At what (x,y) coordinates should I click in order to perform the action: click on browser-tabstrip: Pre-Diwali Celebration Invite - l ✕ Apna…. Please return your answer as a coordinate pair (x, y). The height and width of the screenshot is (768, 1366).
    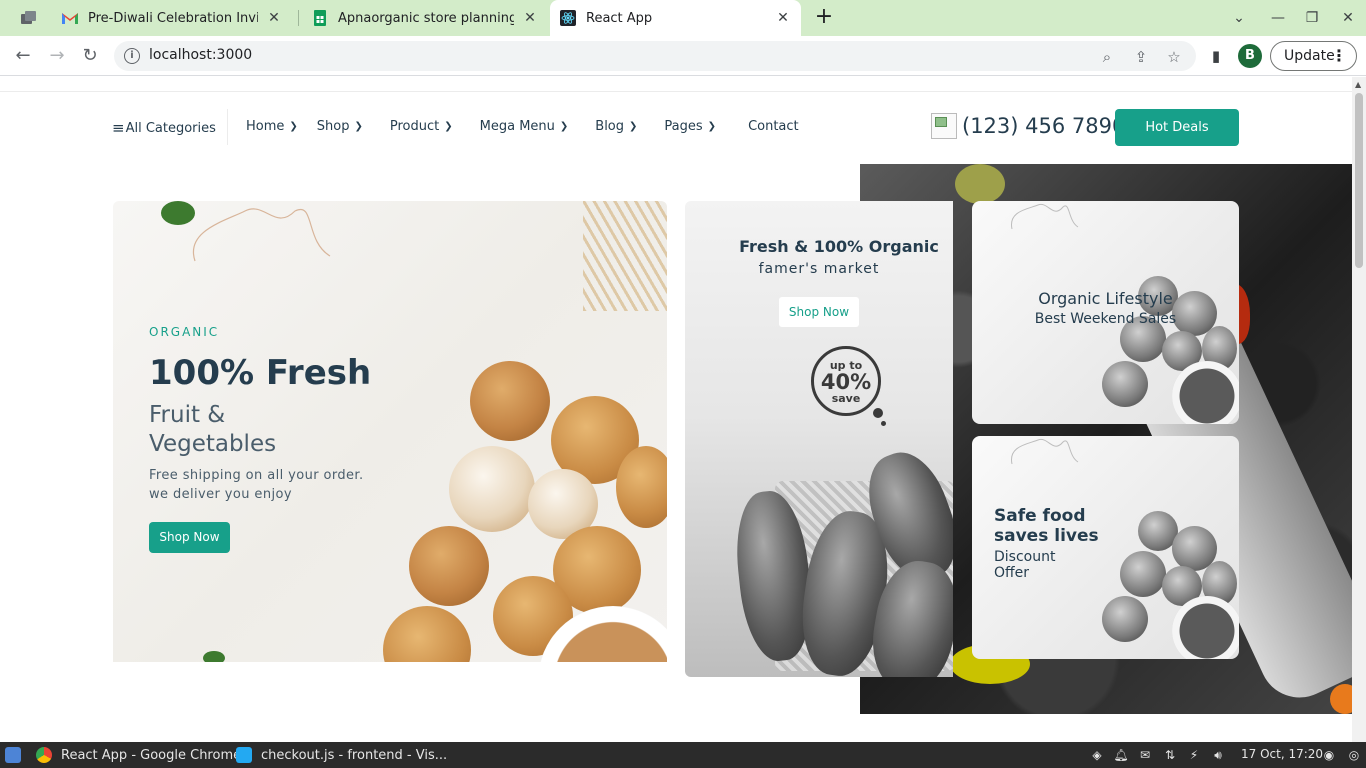
    Looking at the image, I should click on (683, 18).